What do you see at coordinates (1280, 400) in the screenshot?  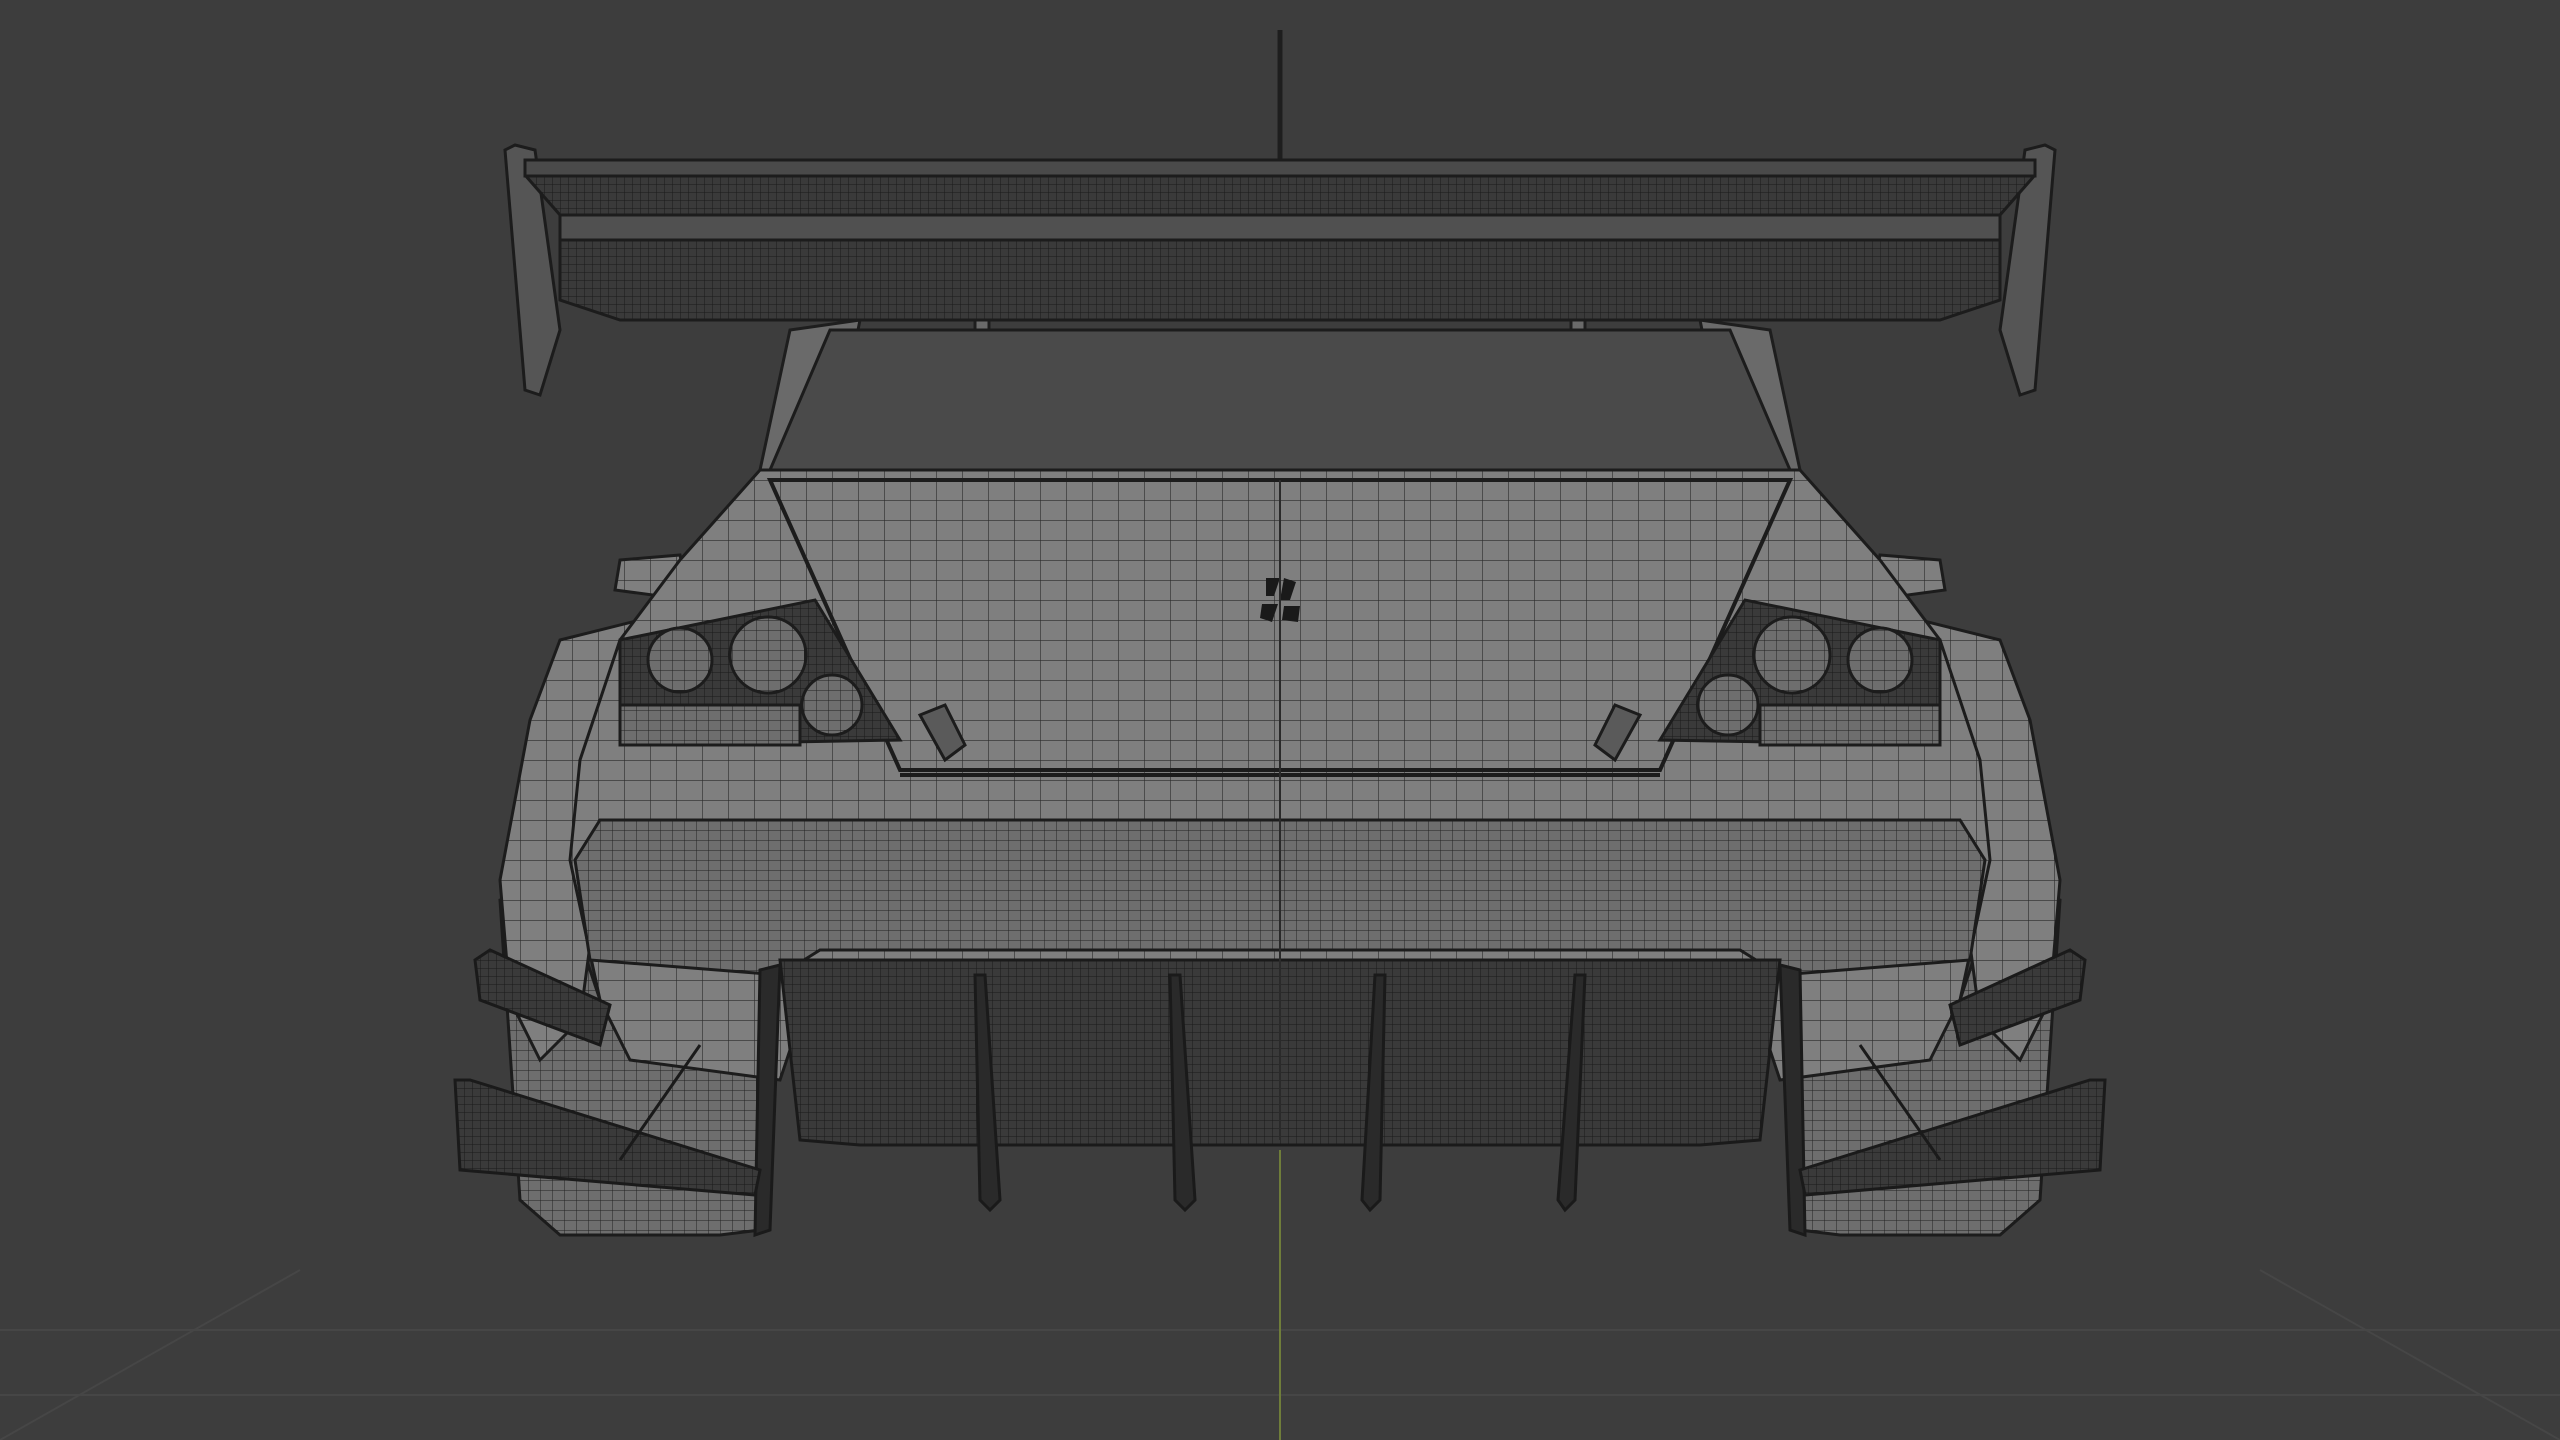 I see `rear-window-frame` at bounding box center [1280, 400].